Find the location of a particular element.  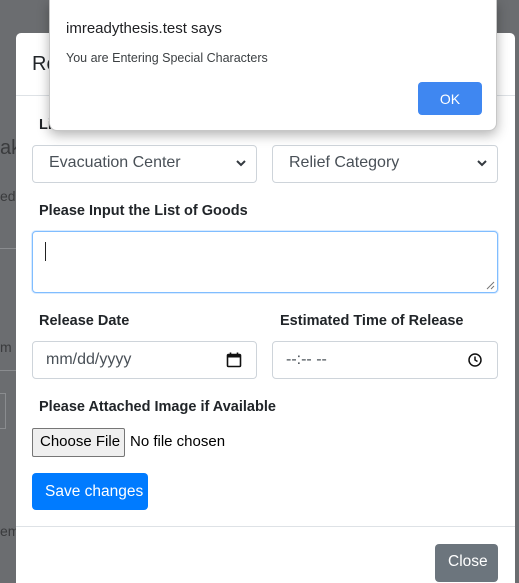

alert-ok-button: OK is located at coordinates (450, 98).